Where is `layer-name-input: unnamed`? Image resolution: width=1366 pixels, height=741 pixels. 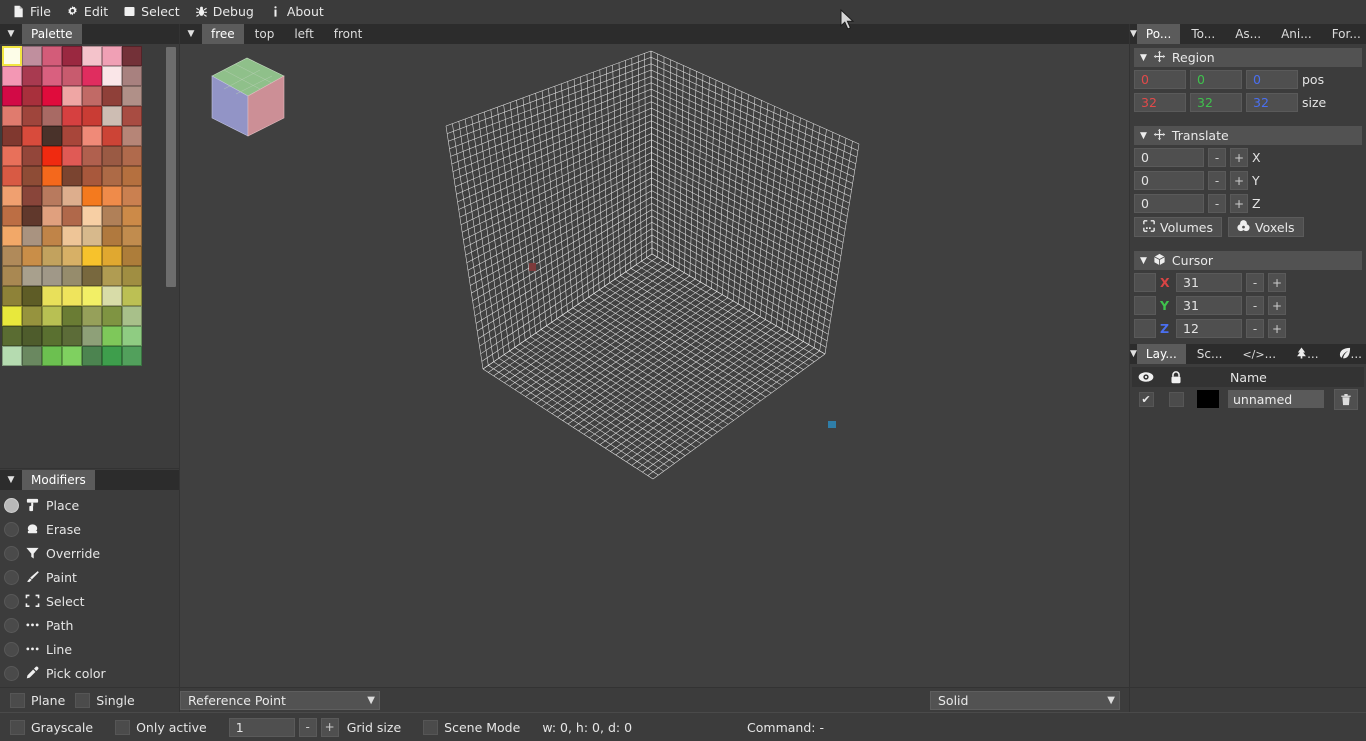
layer-name-input: unnamed is located at coordinates (1276, 399).